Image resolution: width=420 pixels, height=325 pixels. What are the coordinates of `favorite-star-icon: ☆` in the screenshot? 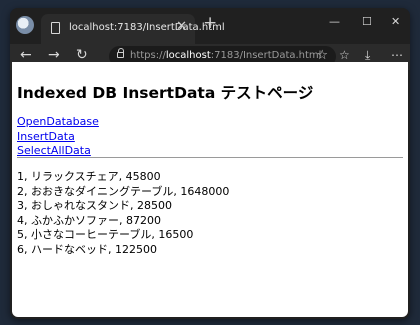 It's located at (322, 55).